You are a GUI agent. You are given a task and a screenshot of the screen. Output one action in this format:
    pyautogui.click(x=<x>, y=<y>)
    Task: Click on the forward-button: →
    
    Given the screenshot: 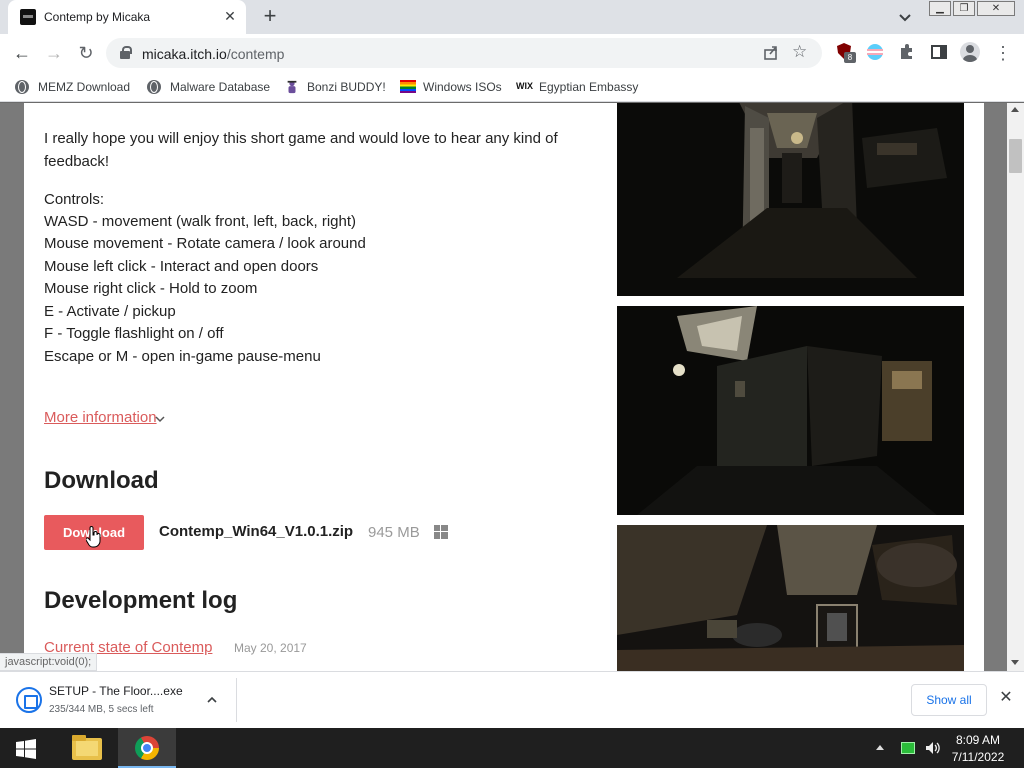 What is the action you would take?
    pyautogui.click(x=54, y=53)
    